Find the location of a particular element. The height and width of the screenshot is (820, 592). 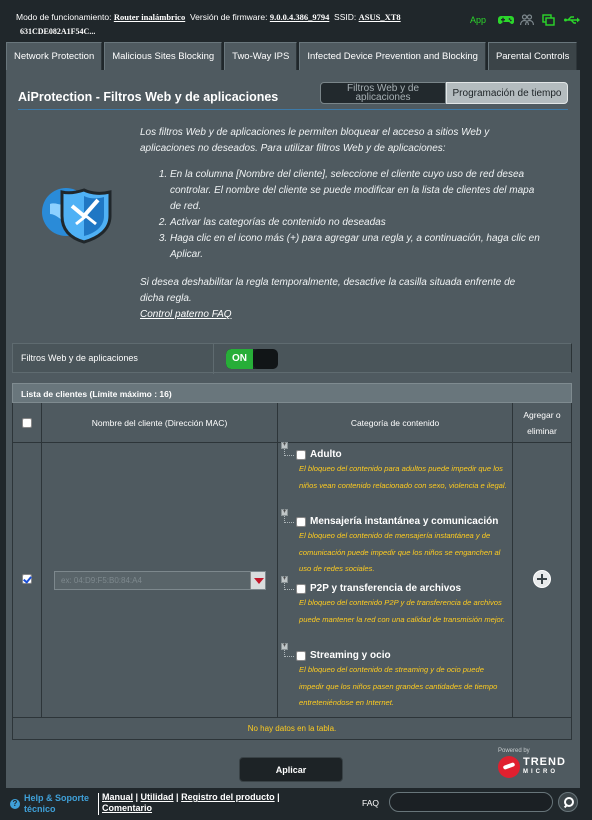

web-apps-filter-switch: Filtros Web y de aplicaciones is located at coordinates (383, 93).